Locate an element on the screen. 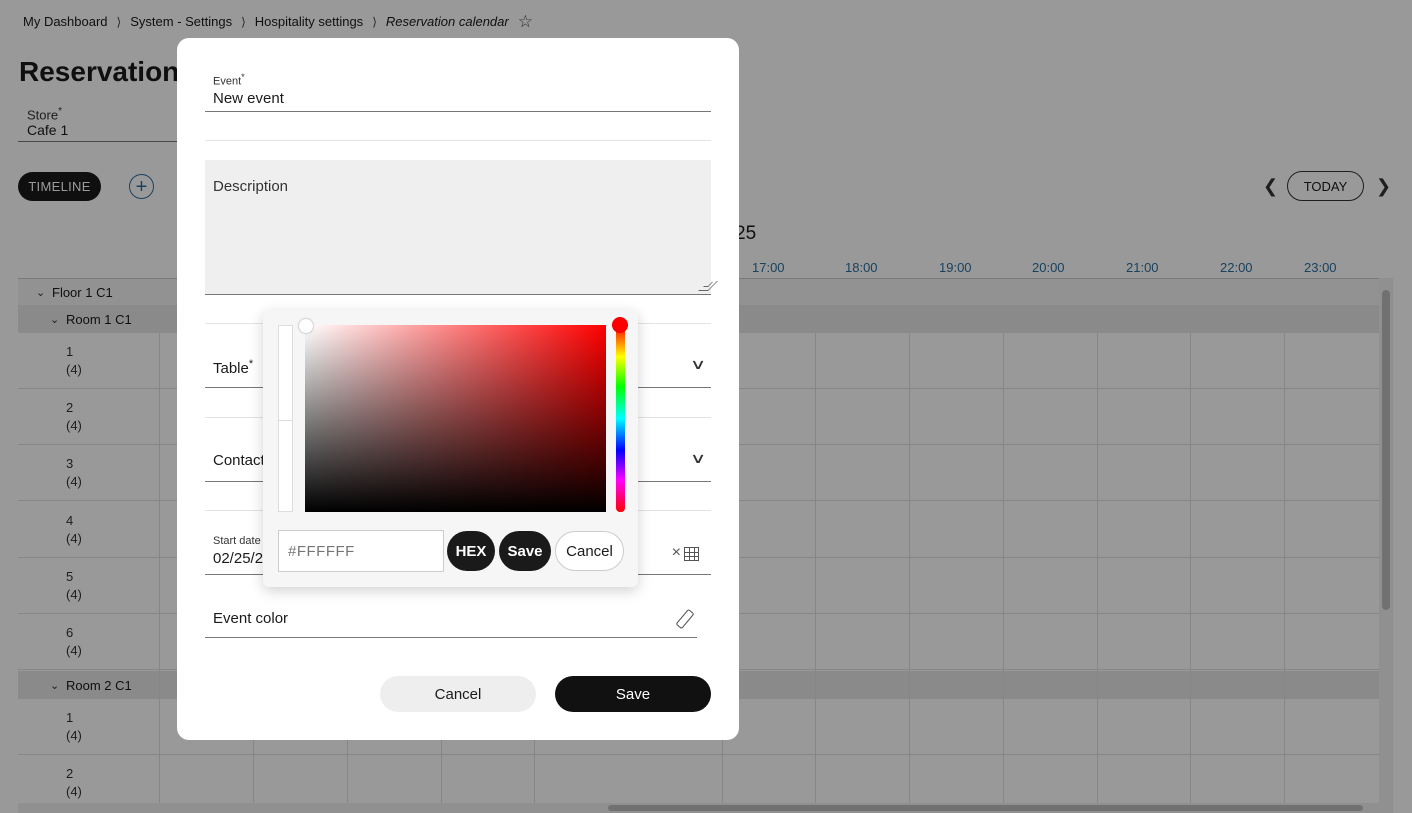 Image resolution: width=1412 pixels, height=813 pixels. event-color-label: Event color is located at coordinates (251, 618).